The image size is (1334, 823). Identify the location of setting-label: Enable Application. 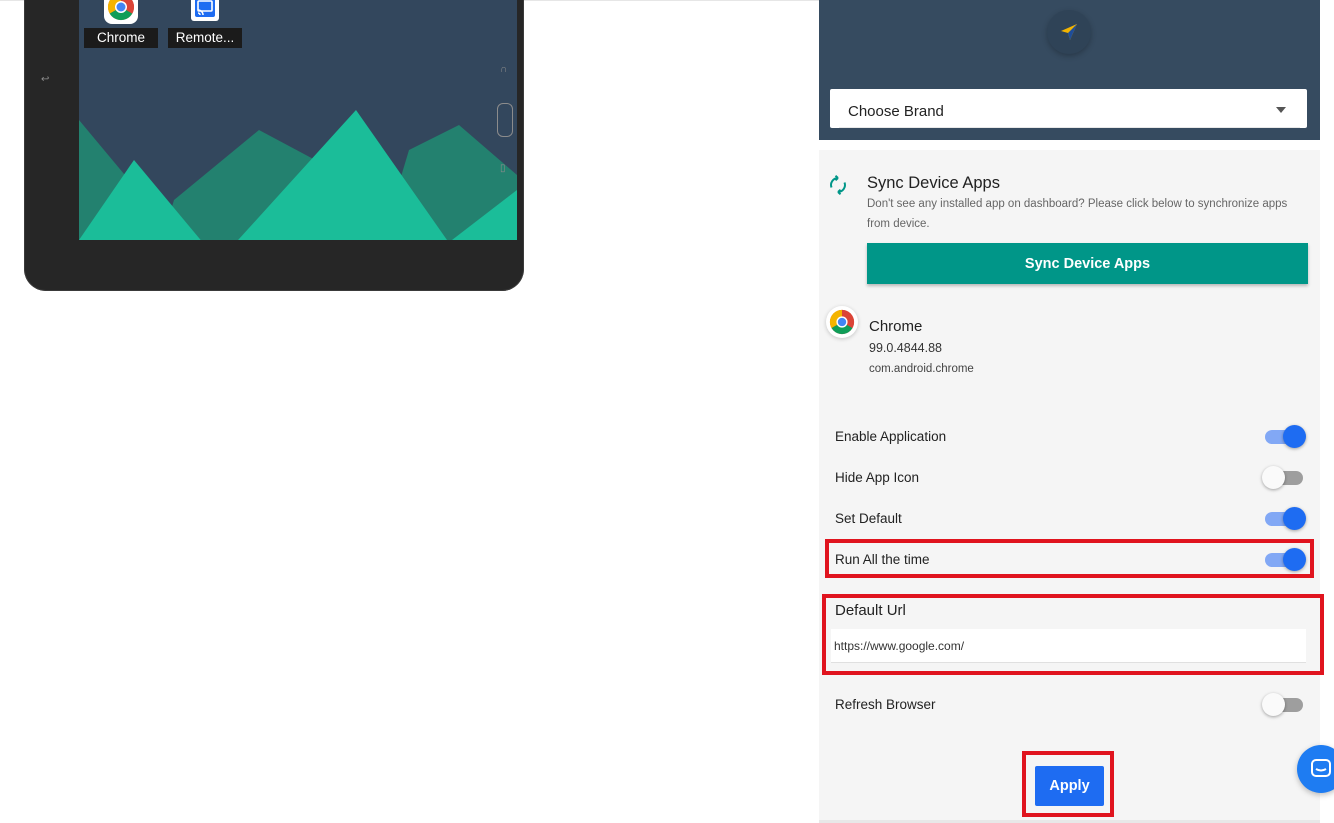
(891, 436).